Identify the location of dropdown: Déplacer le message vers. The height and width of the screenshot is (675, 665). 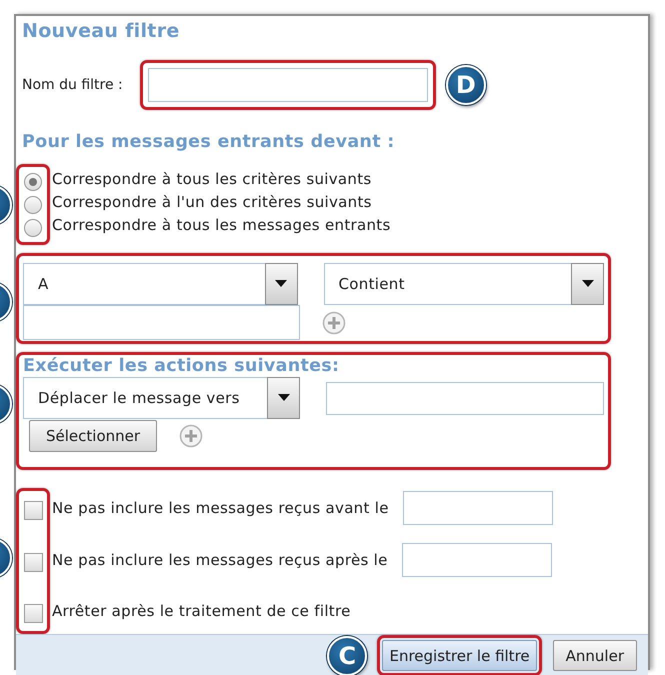
(161, 398).